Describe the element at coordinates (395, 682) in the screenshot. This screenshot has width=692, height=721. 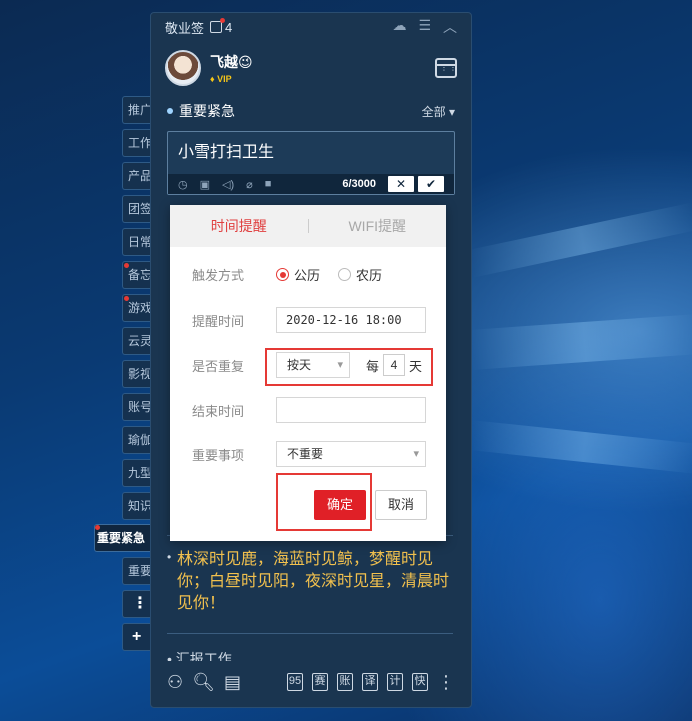
I see `quick-button-calc: 计` at that location.